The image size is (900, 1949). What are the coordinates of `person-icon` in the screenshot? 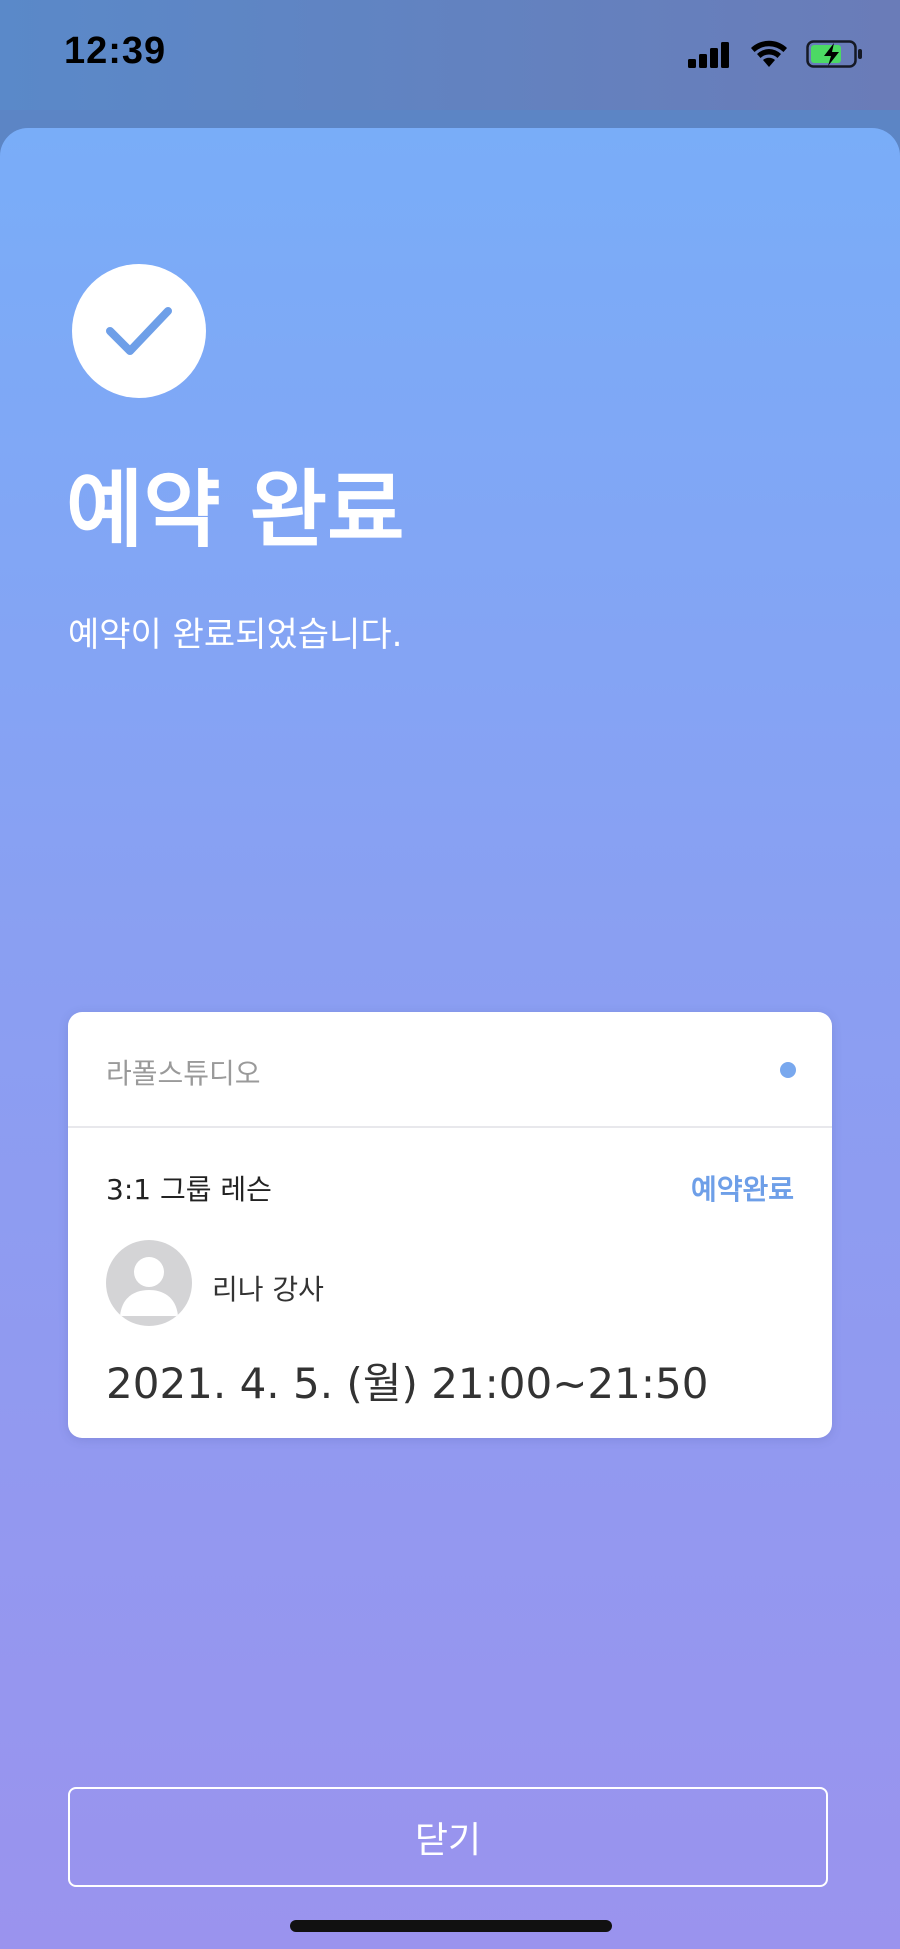 It's located at (149, 1286).